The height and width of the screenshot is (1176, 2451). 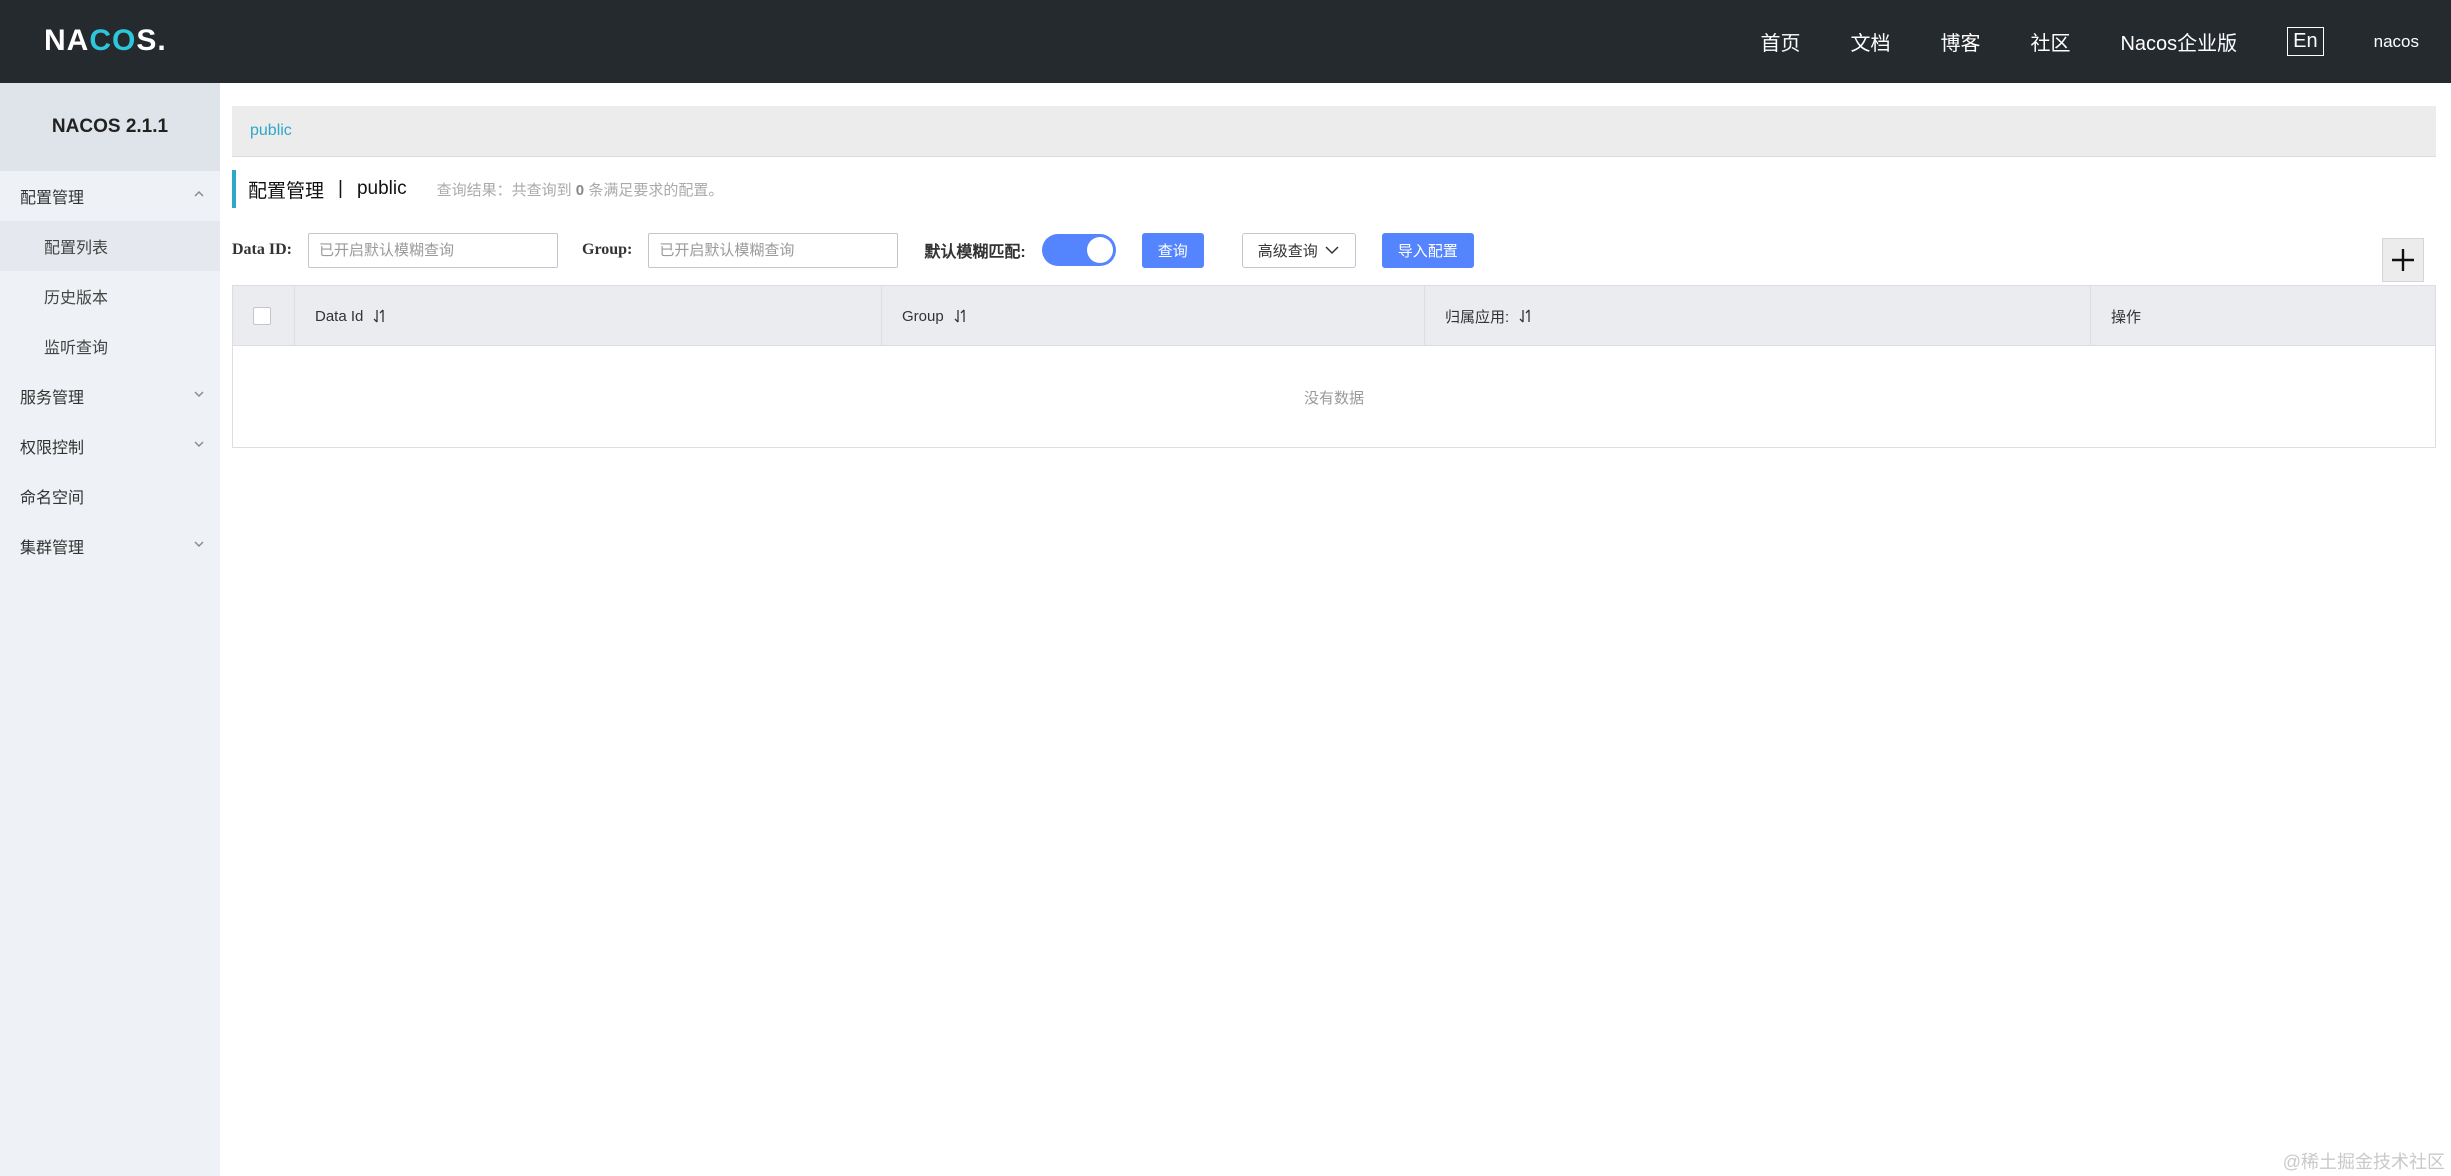 I want to click on sidebar-group-label: 配置管理, so click(x=52, y=198).